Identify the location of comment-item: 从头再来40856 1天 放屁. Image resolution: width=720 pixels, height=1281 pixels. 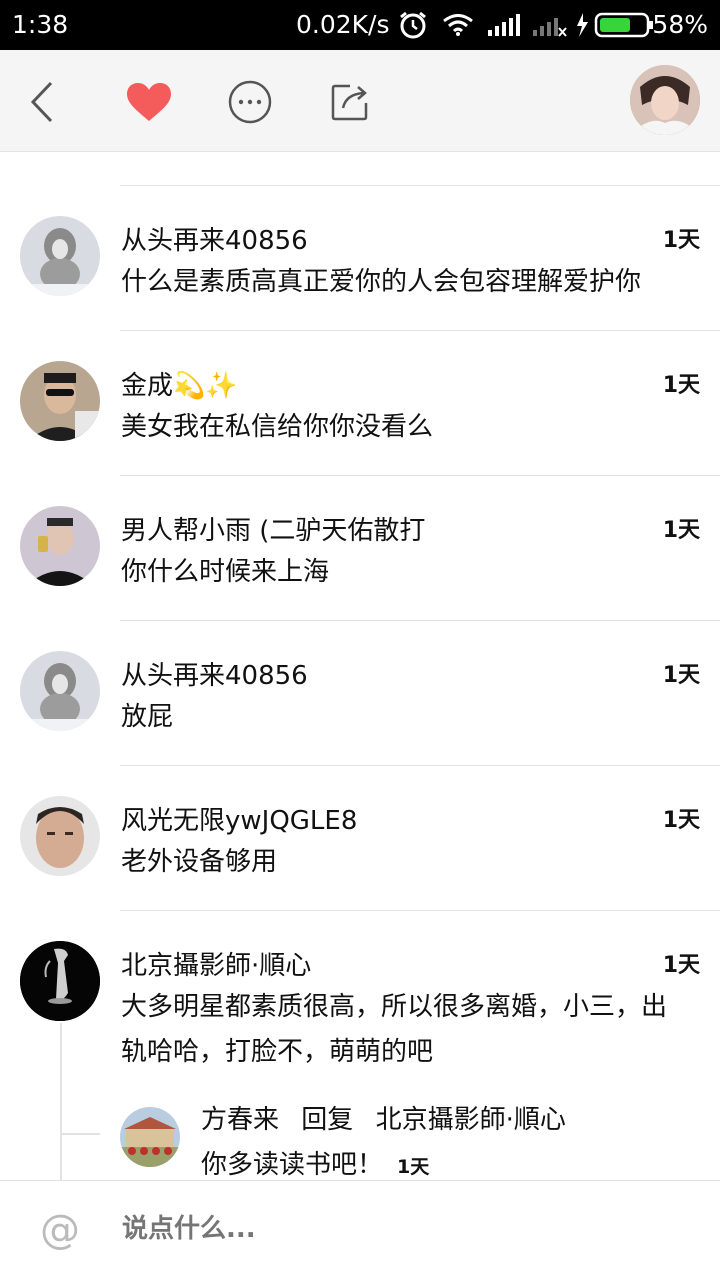
(360, 693).